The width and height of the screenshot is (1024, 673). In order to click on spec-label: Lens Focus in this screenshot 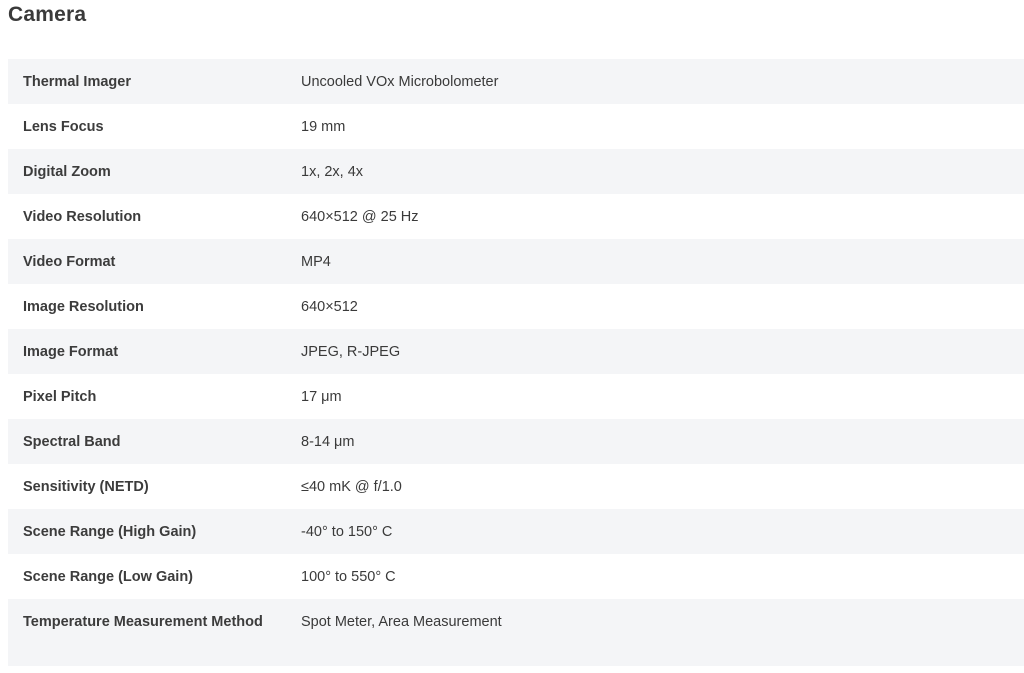, I will do `click(63, 127)`.